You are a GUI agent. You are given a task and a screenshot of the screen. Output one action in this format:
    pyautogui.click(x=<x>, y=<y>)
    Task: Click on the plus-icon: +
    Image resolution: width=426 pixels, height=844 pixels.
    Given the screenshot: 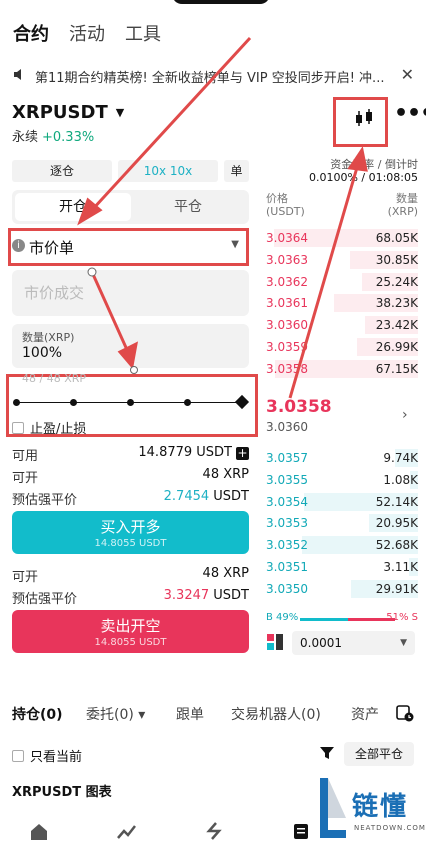 What is the action you would take?
    pyautogui.click(x=242, y=453)
    